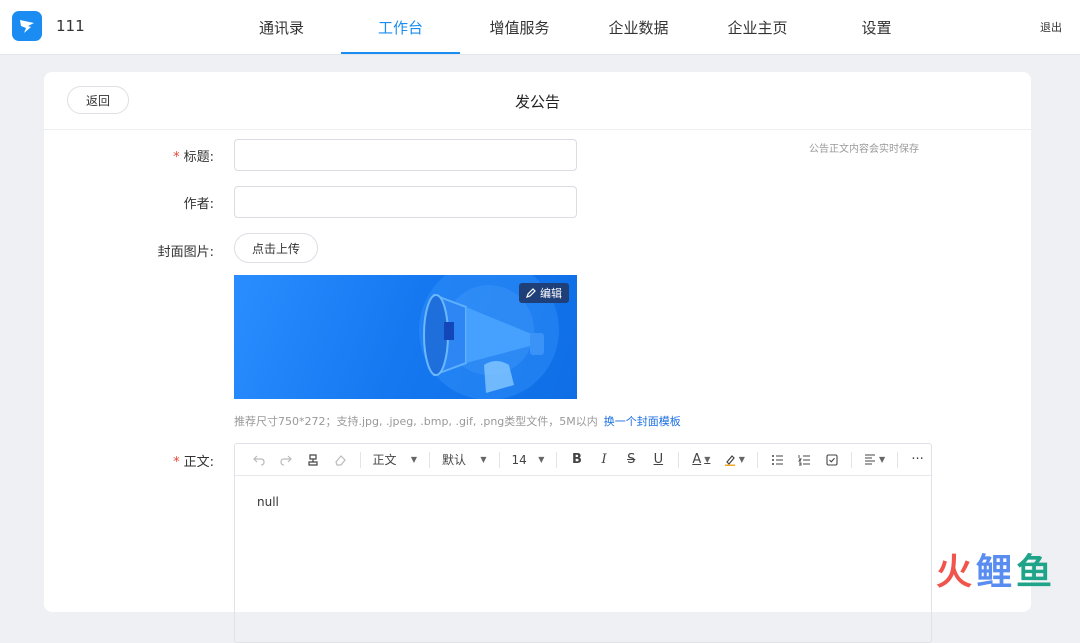 The height and width of the screenshot is (643, 1080). I want to click on cover-image: 编辑, so click(405, 337).